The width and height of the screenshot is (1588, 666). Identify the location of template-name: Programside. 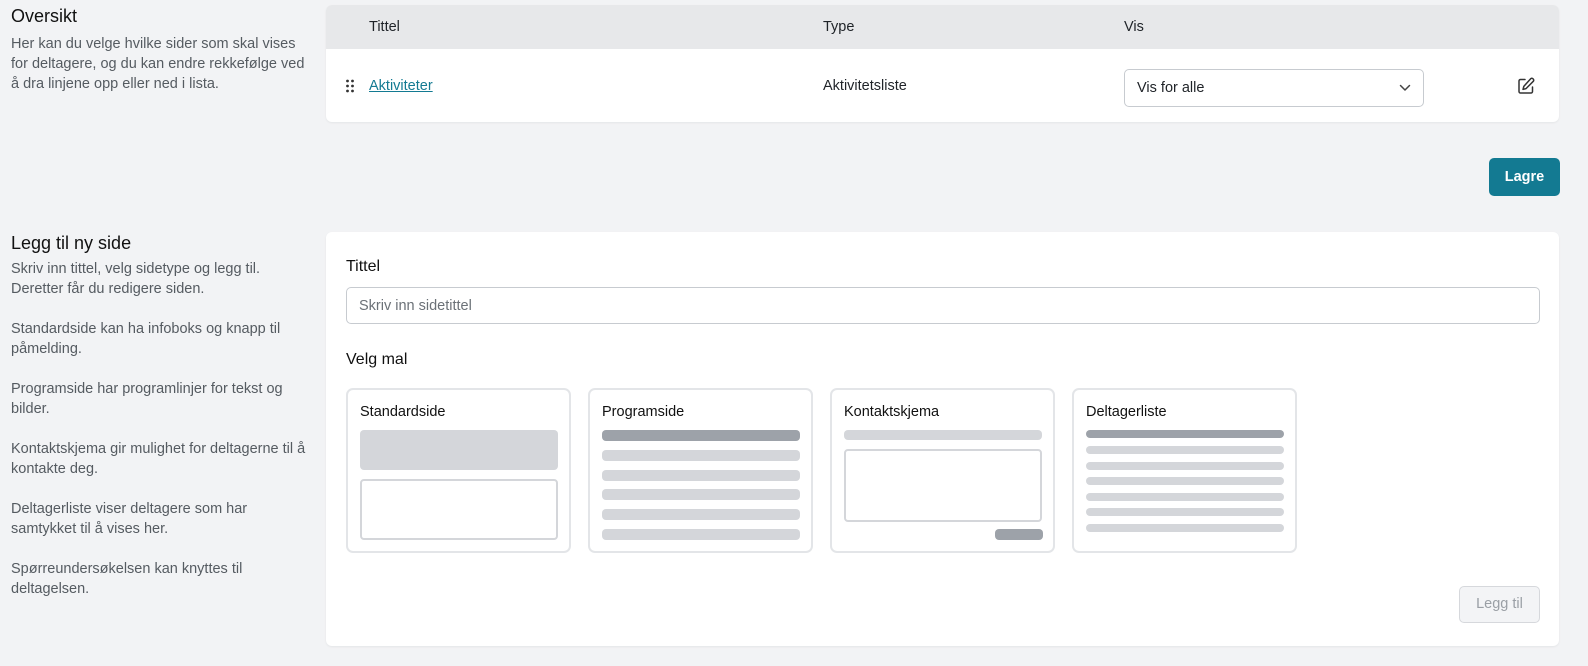
(643, 412).